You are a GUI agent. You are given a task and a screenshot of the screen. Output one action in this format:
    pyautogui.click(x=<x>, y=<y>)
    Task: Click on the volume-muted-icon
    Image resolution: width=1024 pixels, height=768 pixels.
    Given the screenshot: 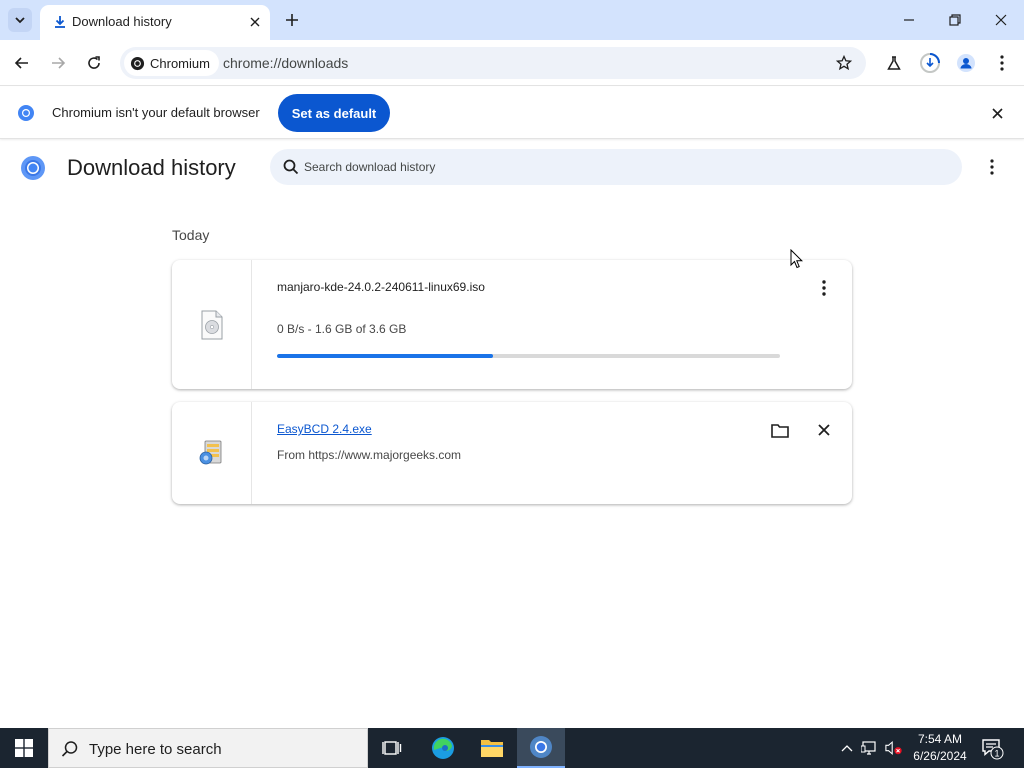 What is the action you would take?
    pyautogui.click(x=893, y=748)
    